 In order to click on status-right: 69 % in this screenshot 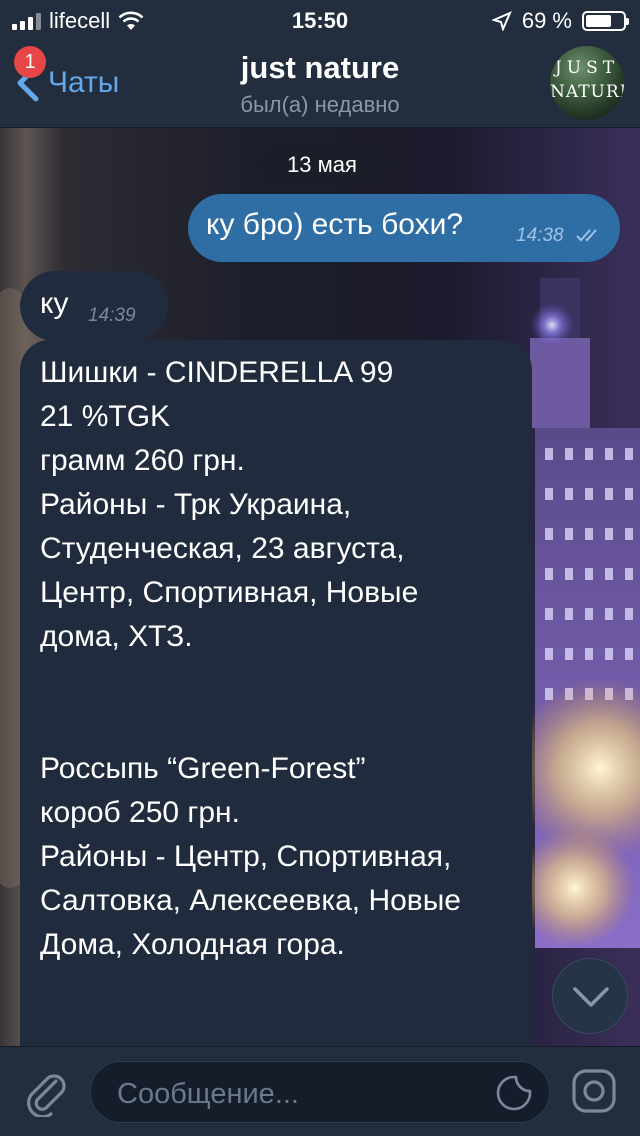, I will do `click(560, 21)`.